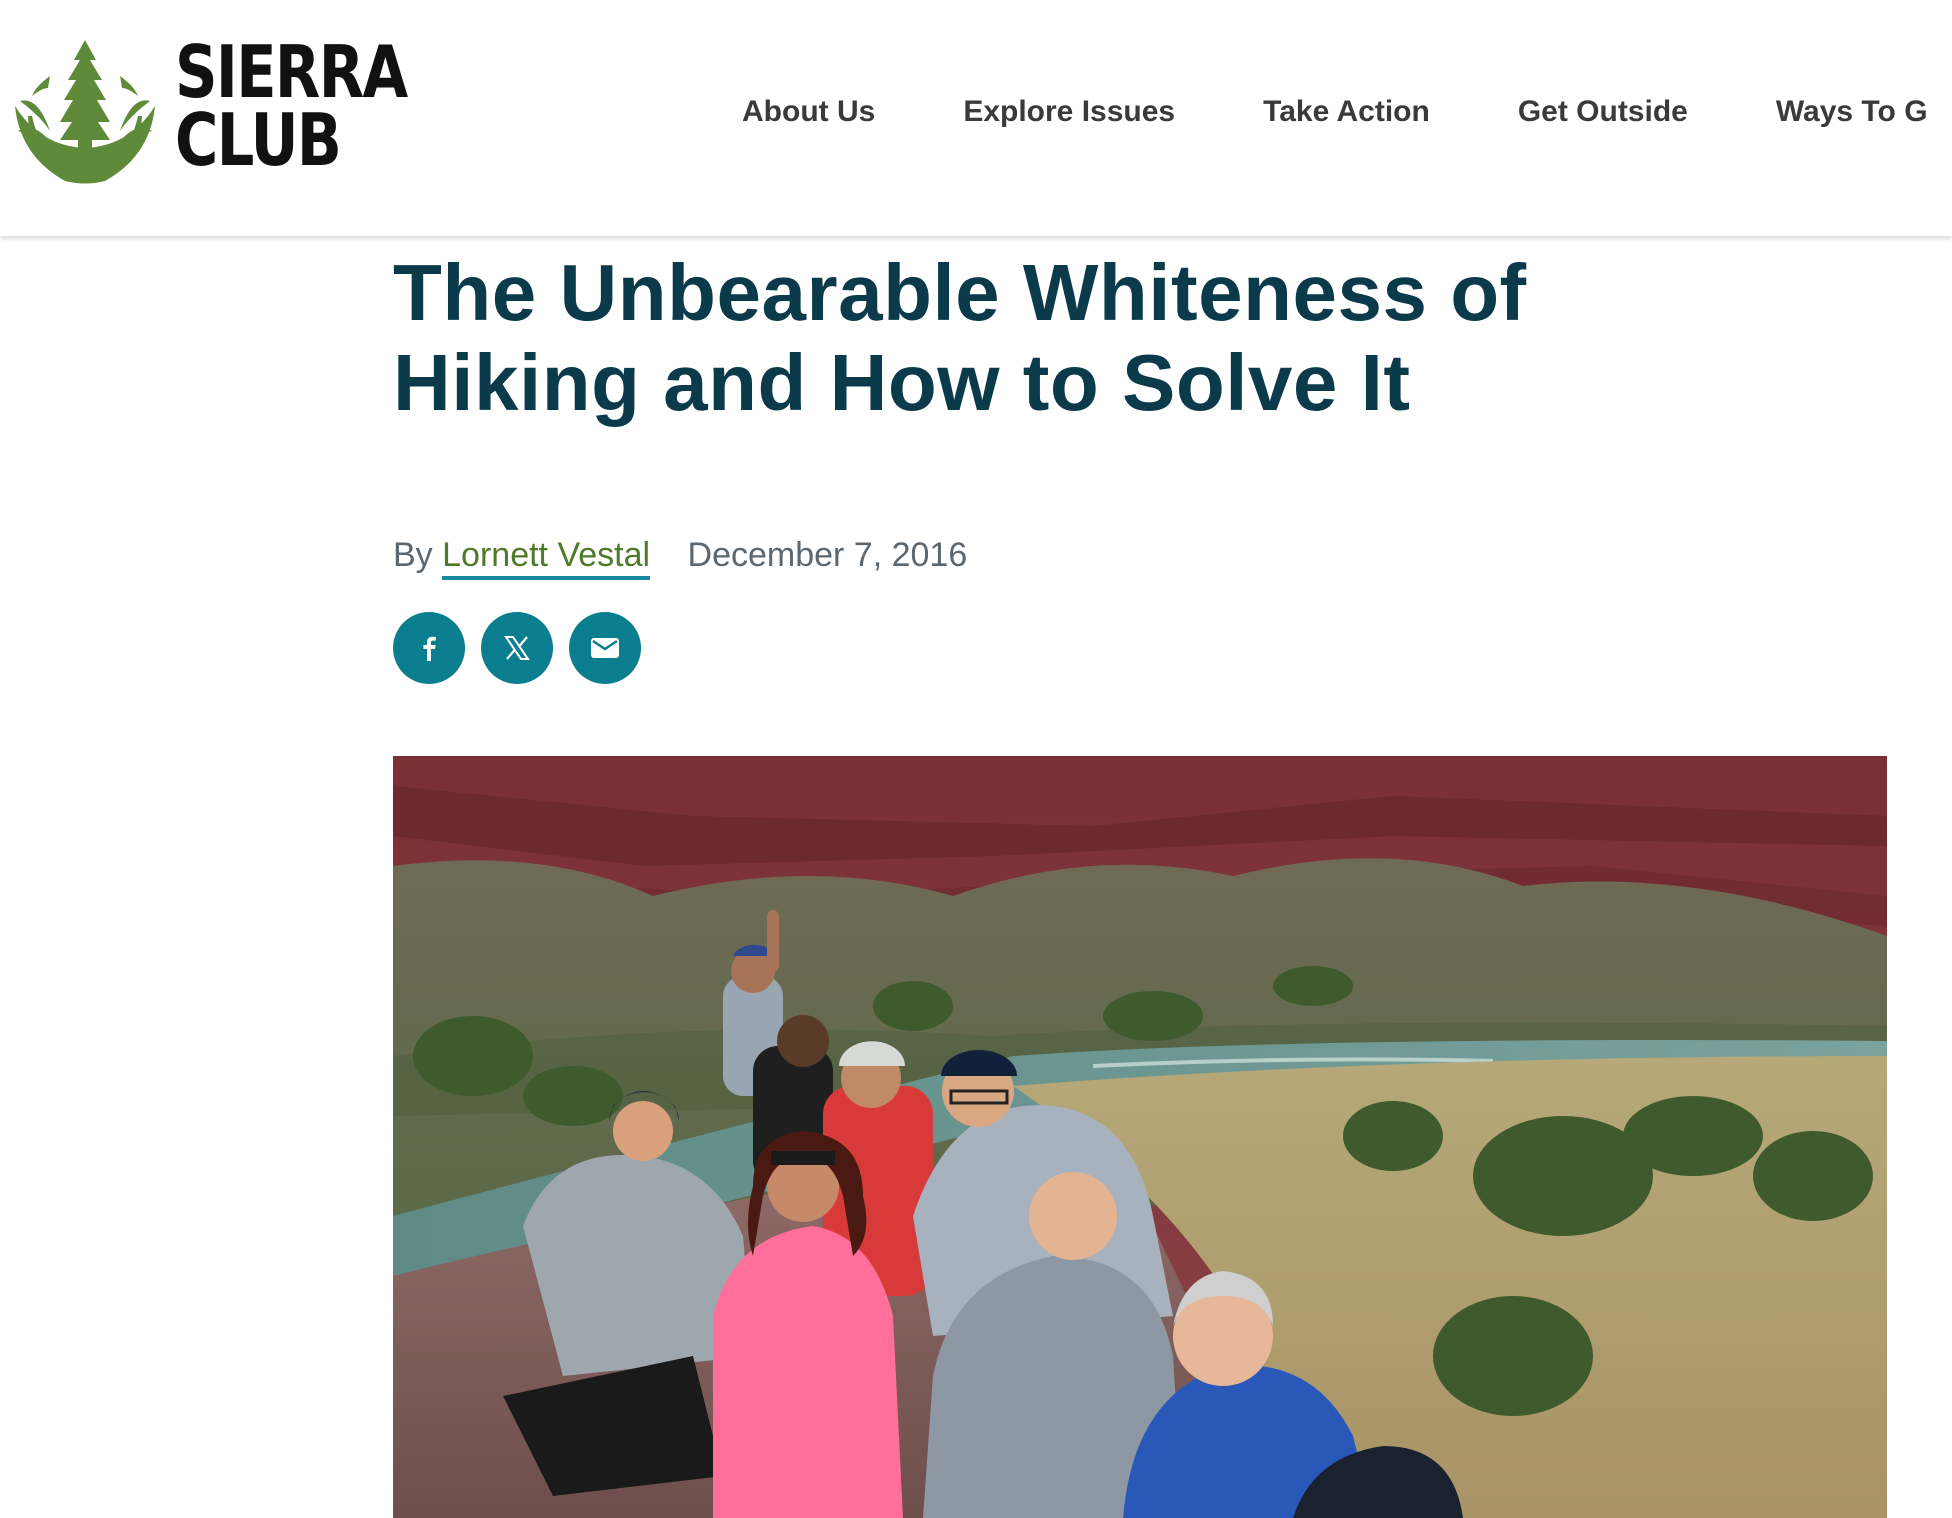 The width and height of the screenshot is (1952, 1518). What do you see at coordinates (413, 555) in the screenshot?
I see `byline-prefix: By` at bounding box center [413, 555].